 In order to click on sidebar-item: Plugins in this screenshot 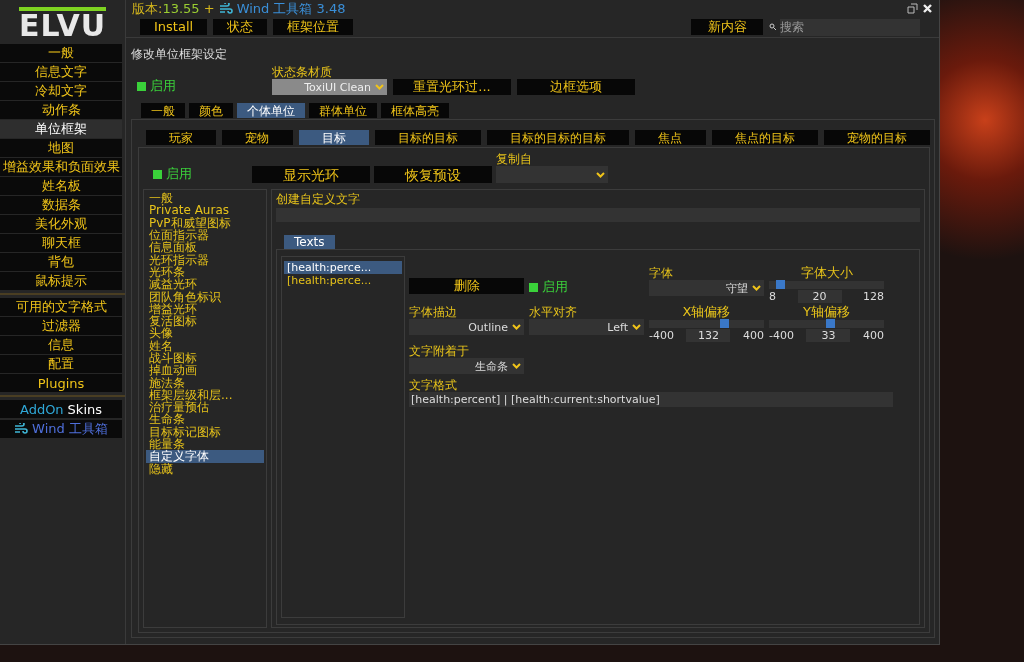, I will do `click(61, 383)`.